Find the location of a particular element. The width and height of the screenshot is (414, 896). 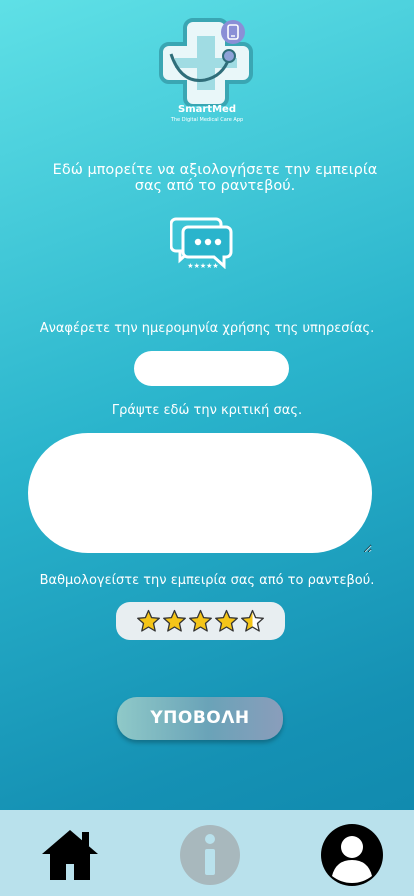

star-half-icon is located at coordinates (252, 621).